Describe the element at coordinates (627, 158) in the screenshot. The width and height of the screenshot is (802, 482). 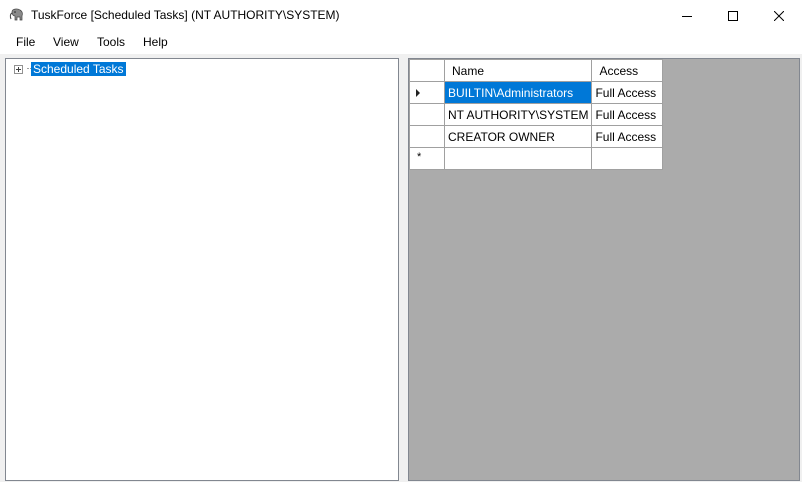
I see `cell-access` at that location.